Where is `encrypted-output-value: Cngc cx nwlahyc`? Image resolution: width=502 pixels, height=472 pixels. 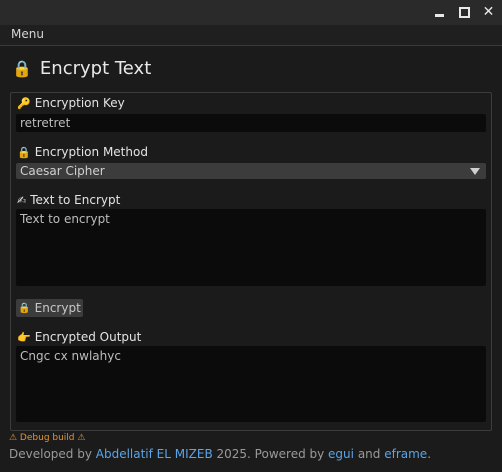 encrypted-output-value: Cngc cx nwlahyc is located at coordinates (70, 356).